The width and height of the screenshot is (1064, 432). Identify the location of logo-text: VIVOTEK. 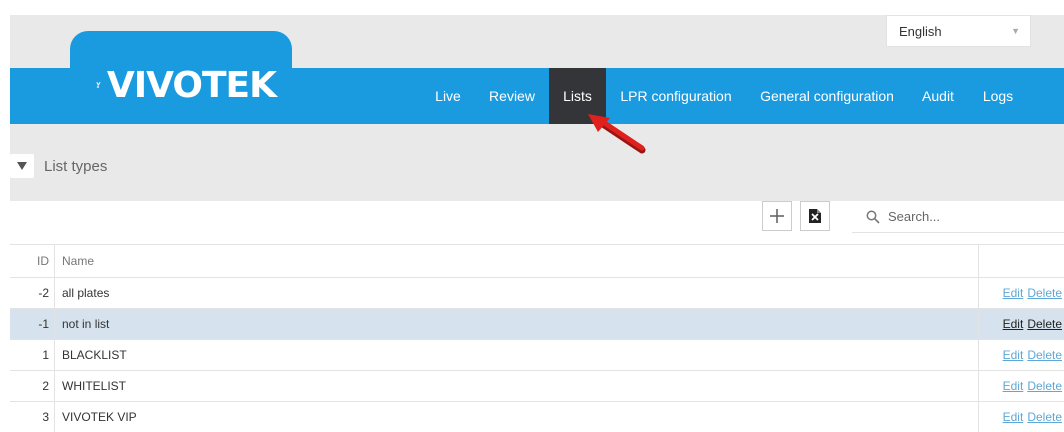
(191, 85).